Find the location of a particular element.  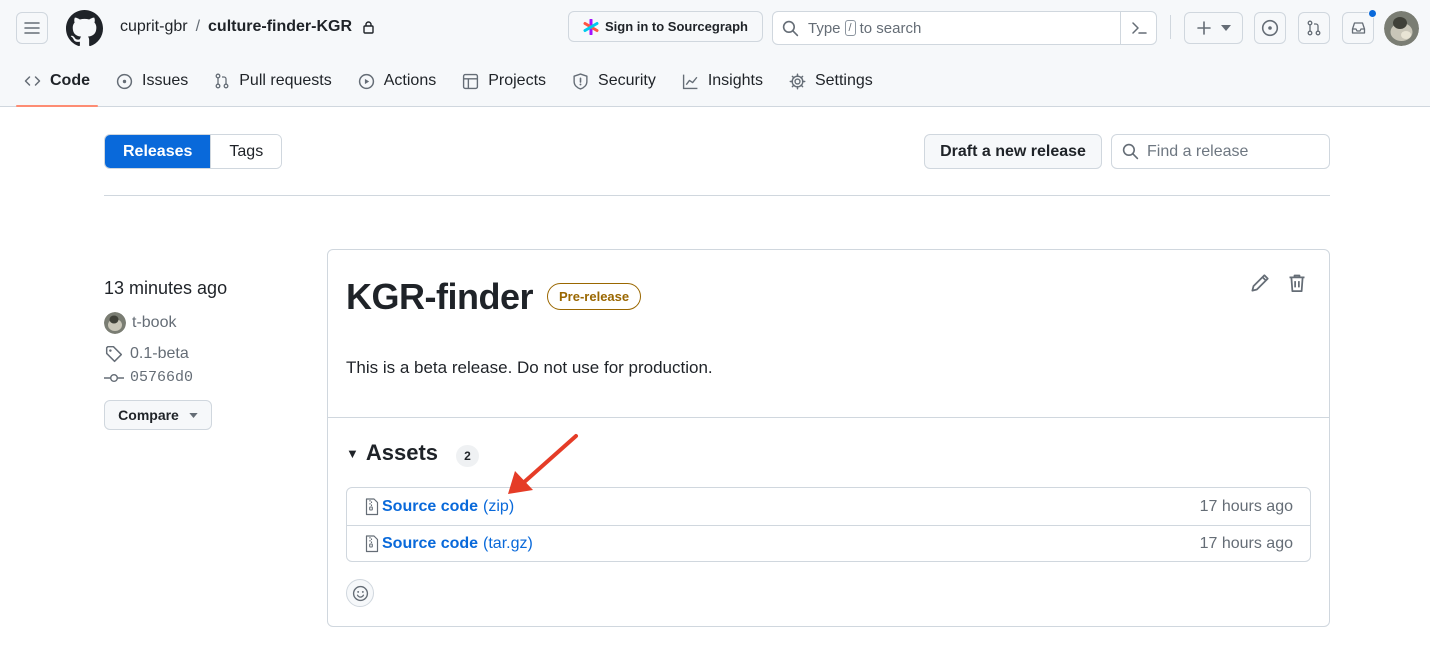

breadcrumb: cuprit-gbr / culture-finder-KGR is located at coordinates (247, 27).